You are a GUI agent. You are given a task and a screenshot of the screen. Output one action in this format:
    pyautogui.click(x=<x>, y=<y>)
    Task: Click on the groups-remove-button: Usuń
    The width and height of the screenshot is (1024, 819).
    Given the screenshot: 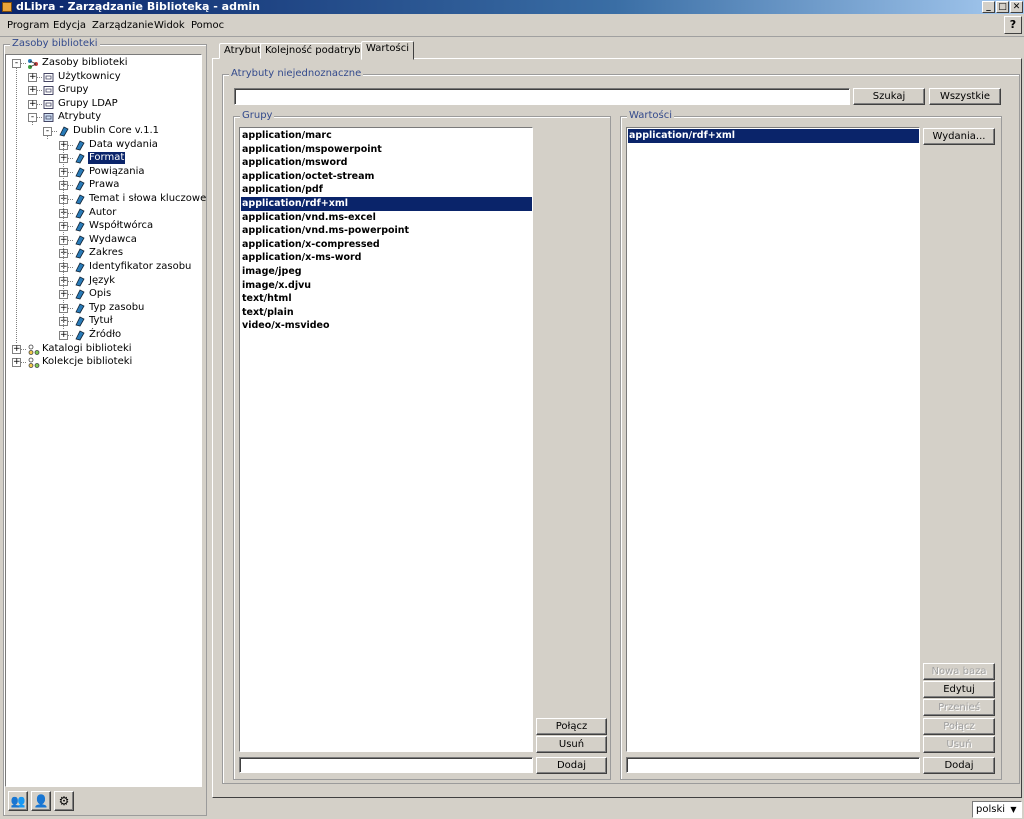 What is the action you would take?
    pyautogui.click(x=571, y=744)
    